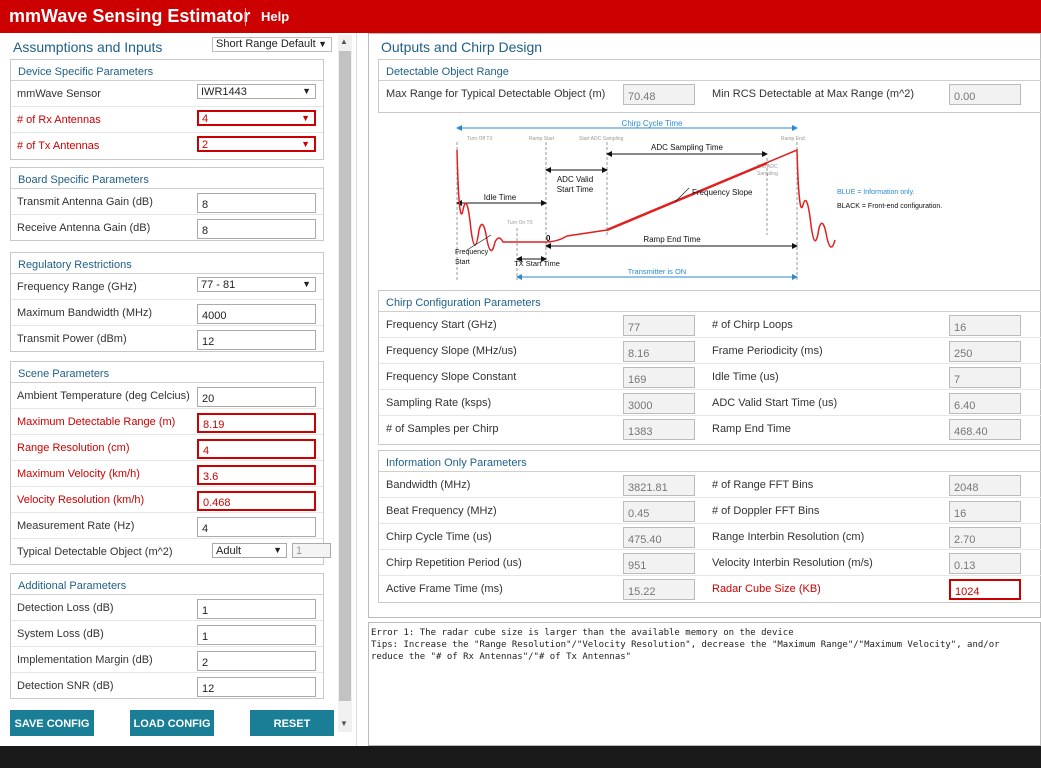  I want to click on tx-on-label: Transmitter is ON, so click(657, 271).